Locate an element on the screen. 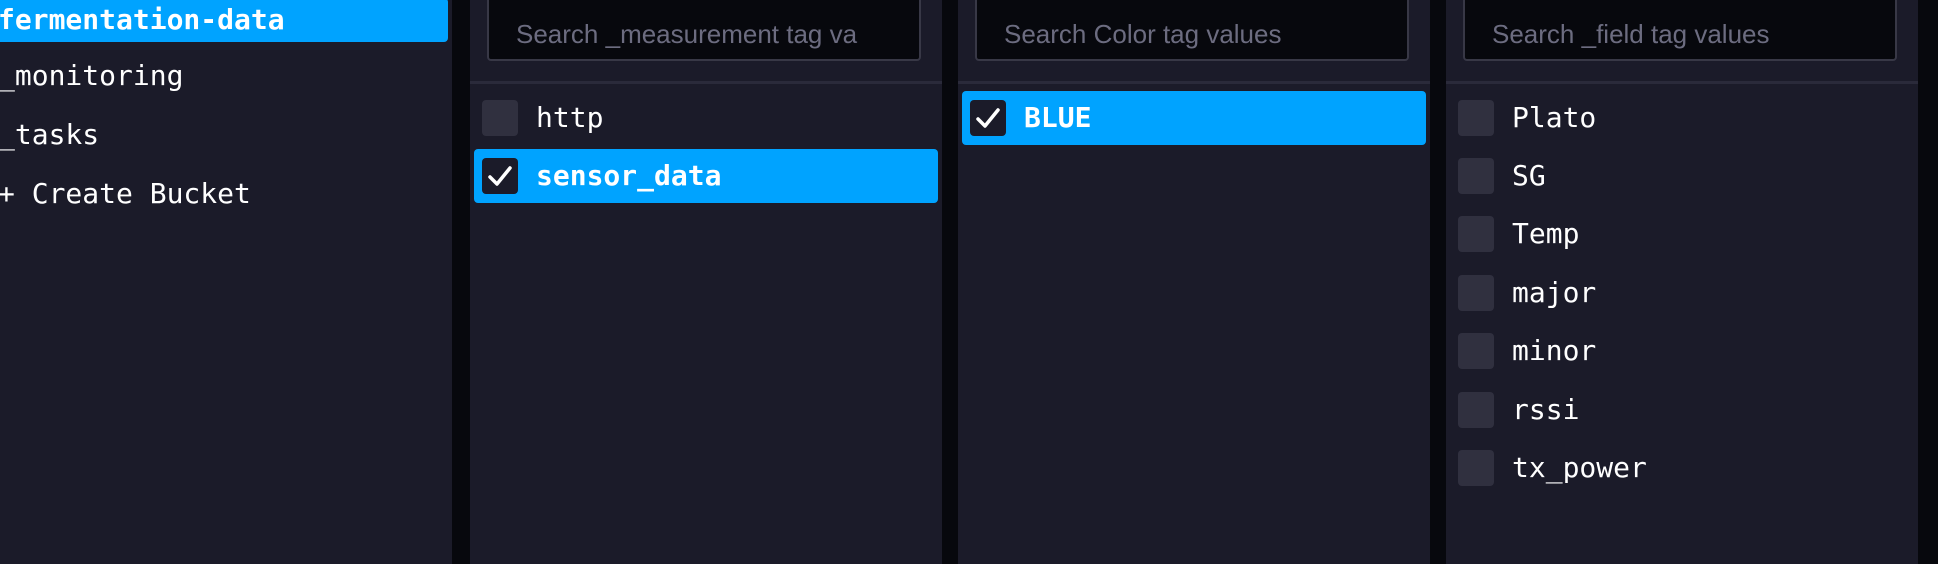  tag-row-temp: Temp is located at coordinates (1682, 234).